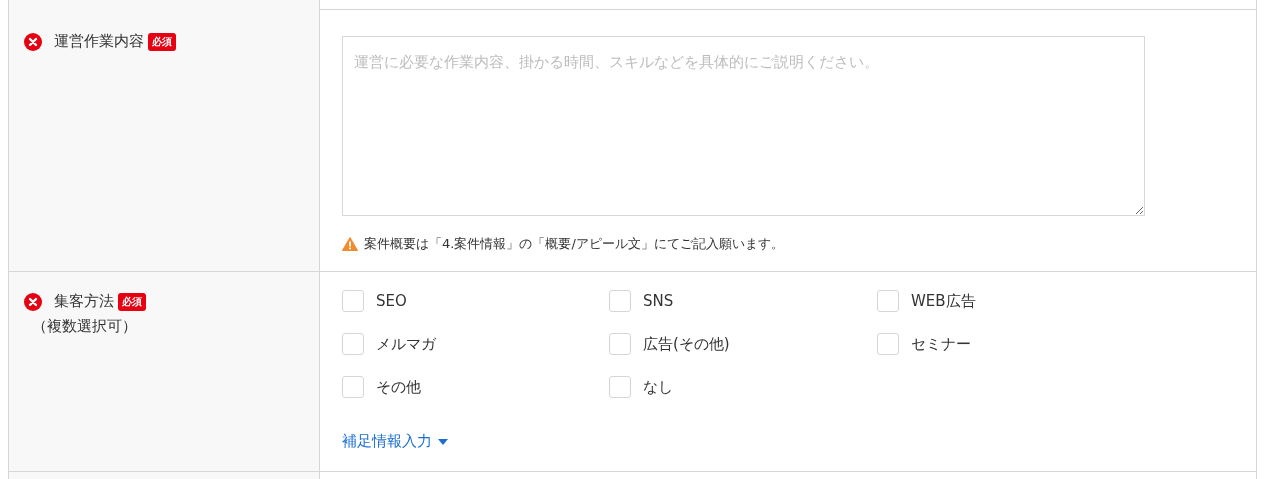 The height and width of the screenshot is (479, 1266). I want to click on supplement-link: 補足情報入力, so click(395, 441).